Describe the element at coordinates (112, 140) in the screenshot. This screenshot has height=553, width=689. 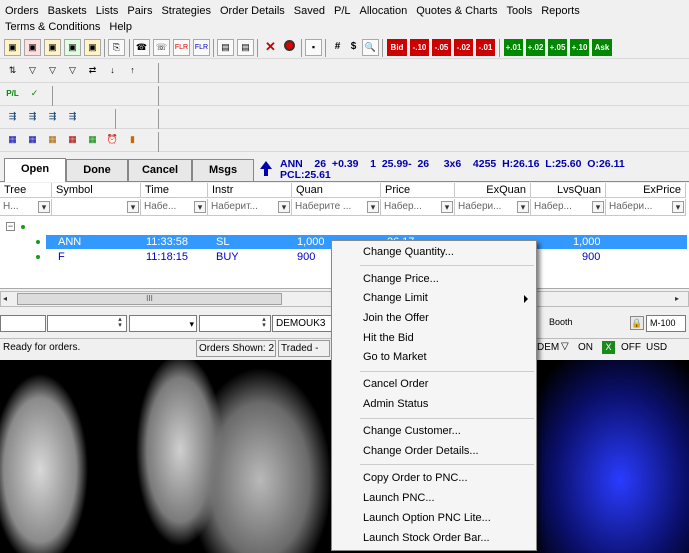
I see `alarm-clock-icon: ⏰` at that location.